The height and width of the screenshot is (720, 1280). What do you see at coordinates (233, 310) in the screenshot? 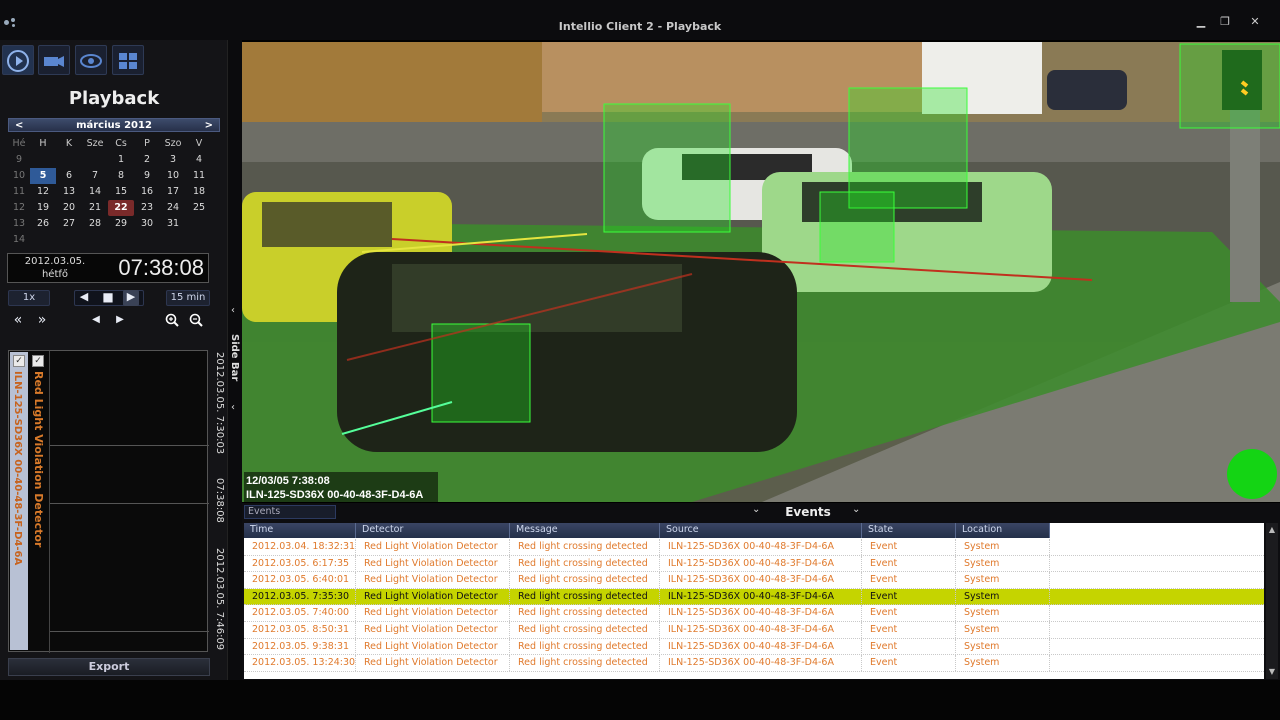
I see `collapse-left-icon: ‹` at bounding box center [233, 310].